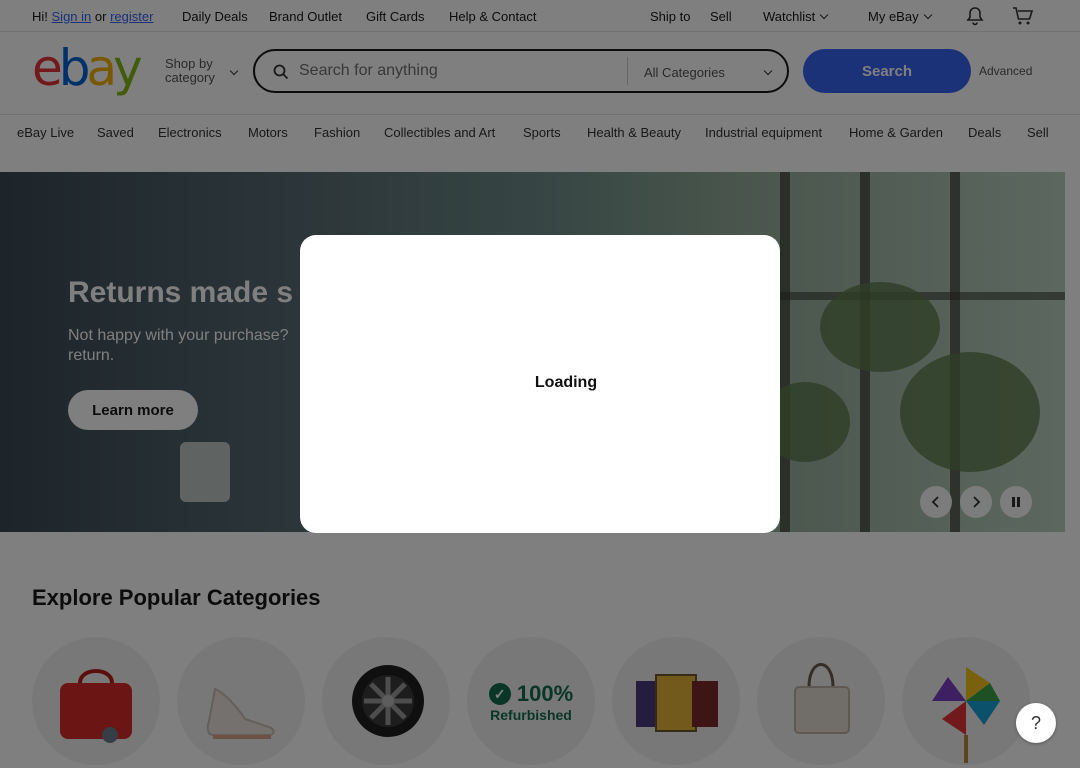 This screenshot has height=768, width=1080. I want to click on help-button: ?, so click(1036, 723).